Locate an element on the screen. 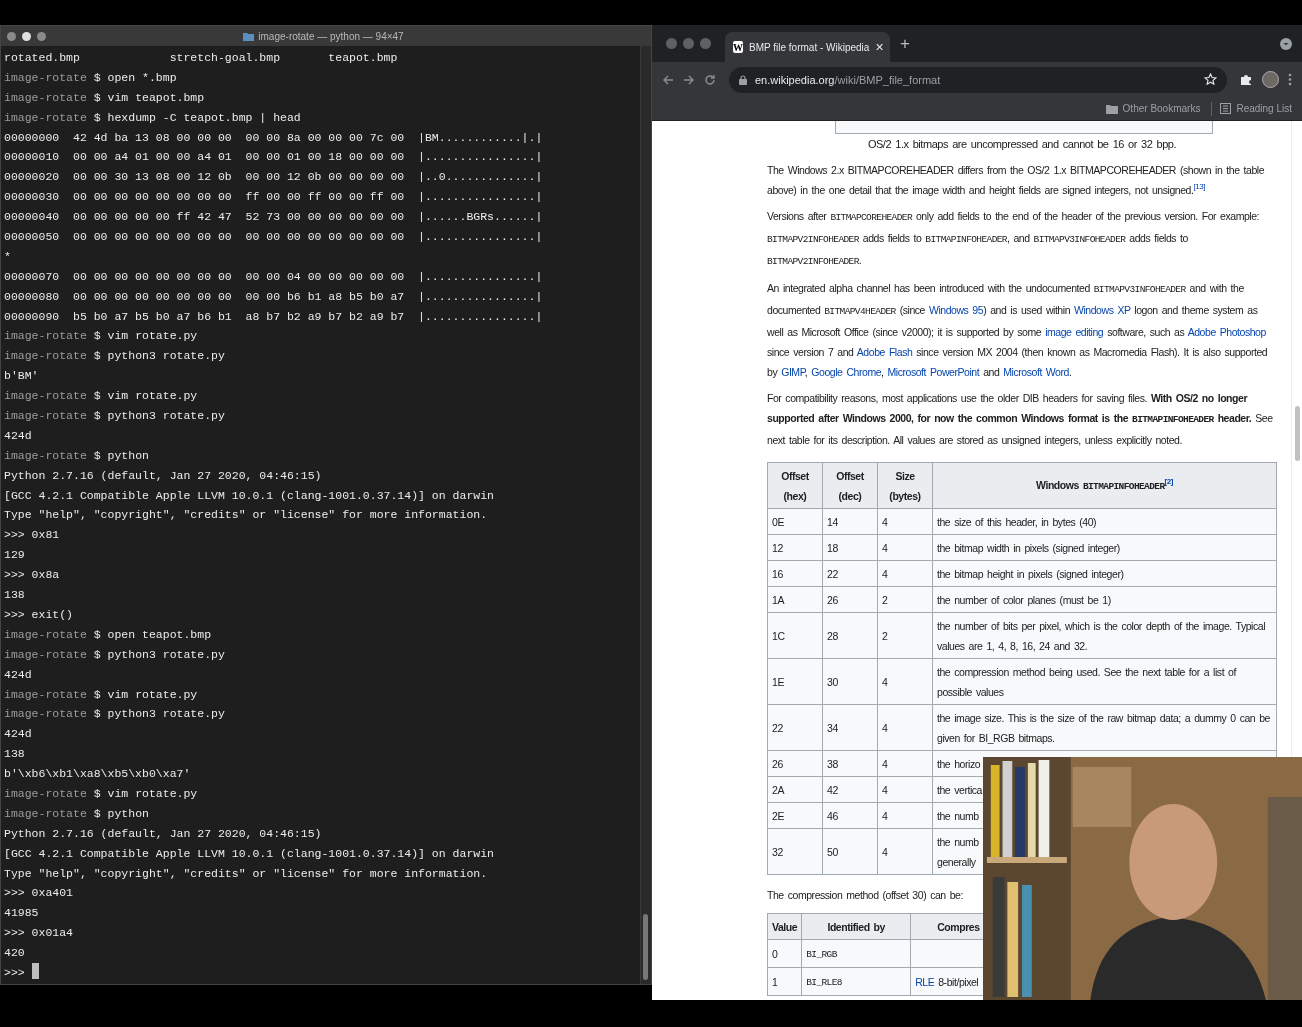 The image size is (1302, 1027). output-line: 424d is located at coordinates (18, 674).